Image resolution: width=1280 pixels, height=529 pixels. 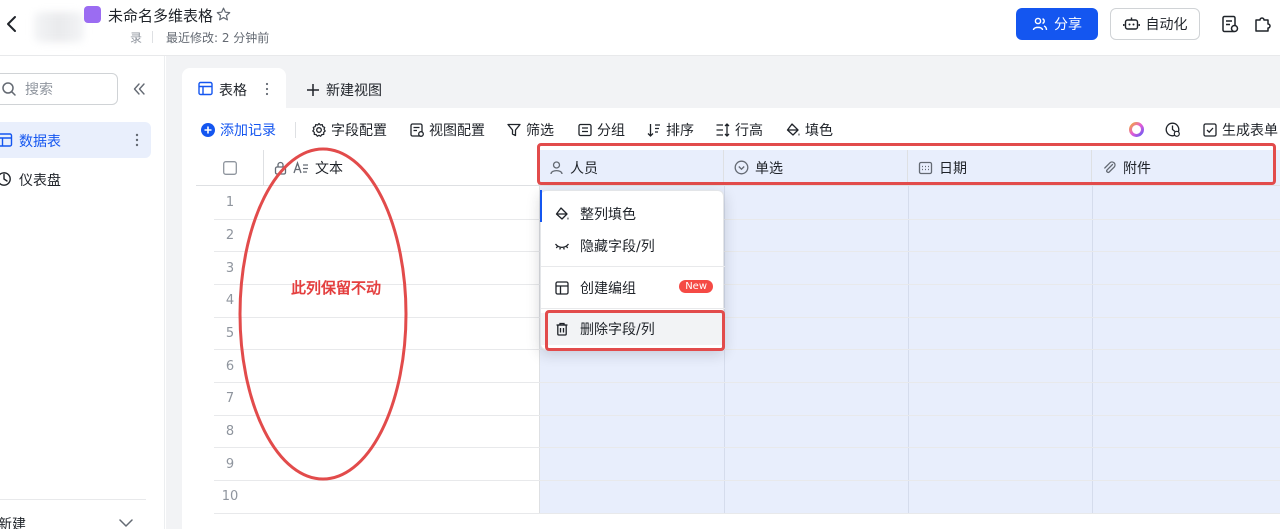 What do you see at coordinates (1068, 25) in the screenshot?
I see `share-label: 分享` at bounding box center [1068, 25].